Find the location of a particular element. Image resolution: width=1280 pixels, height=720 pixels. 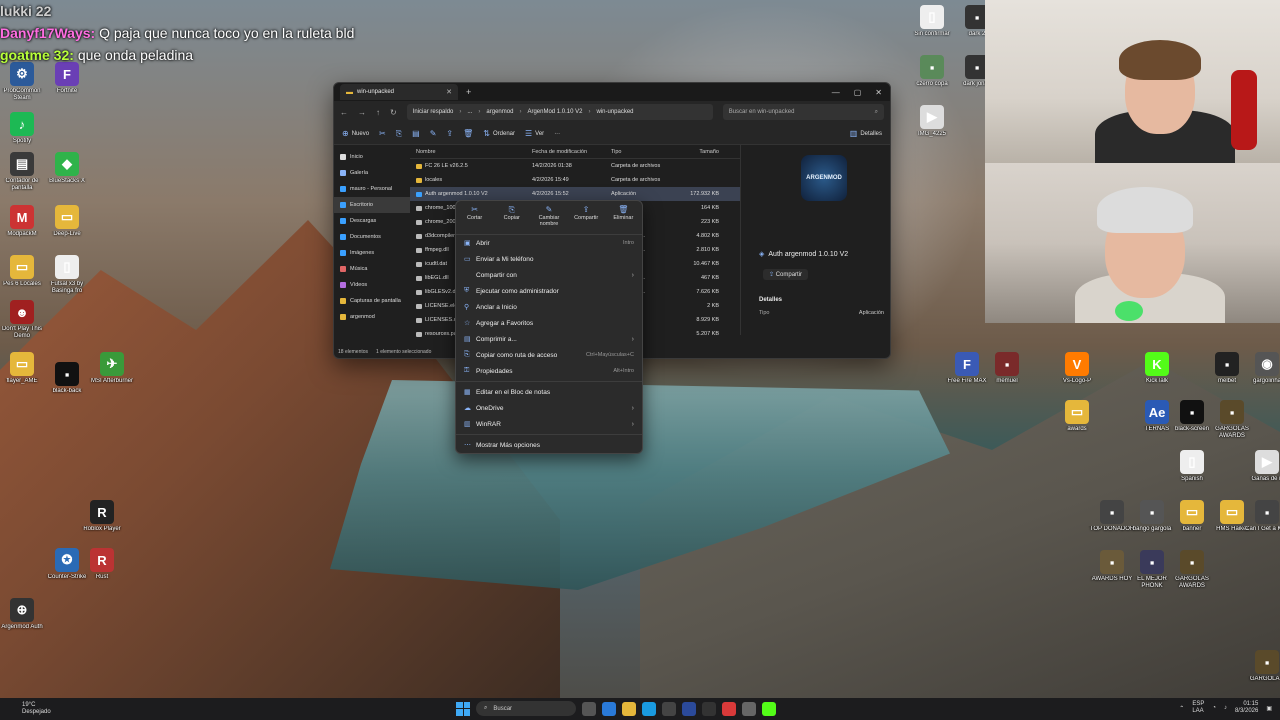

context-menu-item: ▦ Editar en el Bloc de notas is located at coordinates (549, 392).